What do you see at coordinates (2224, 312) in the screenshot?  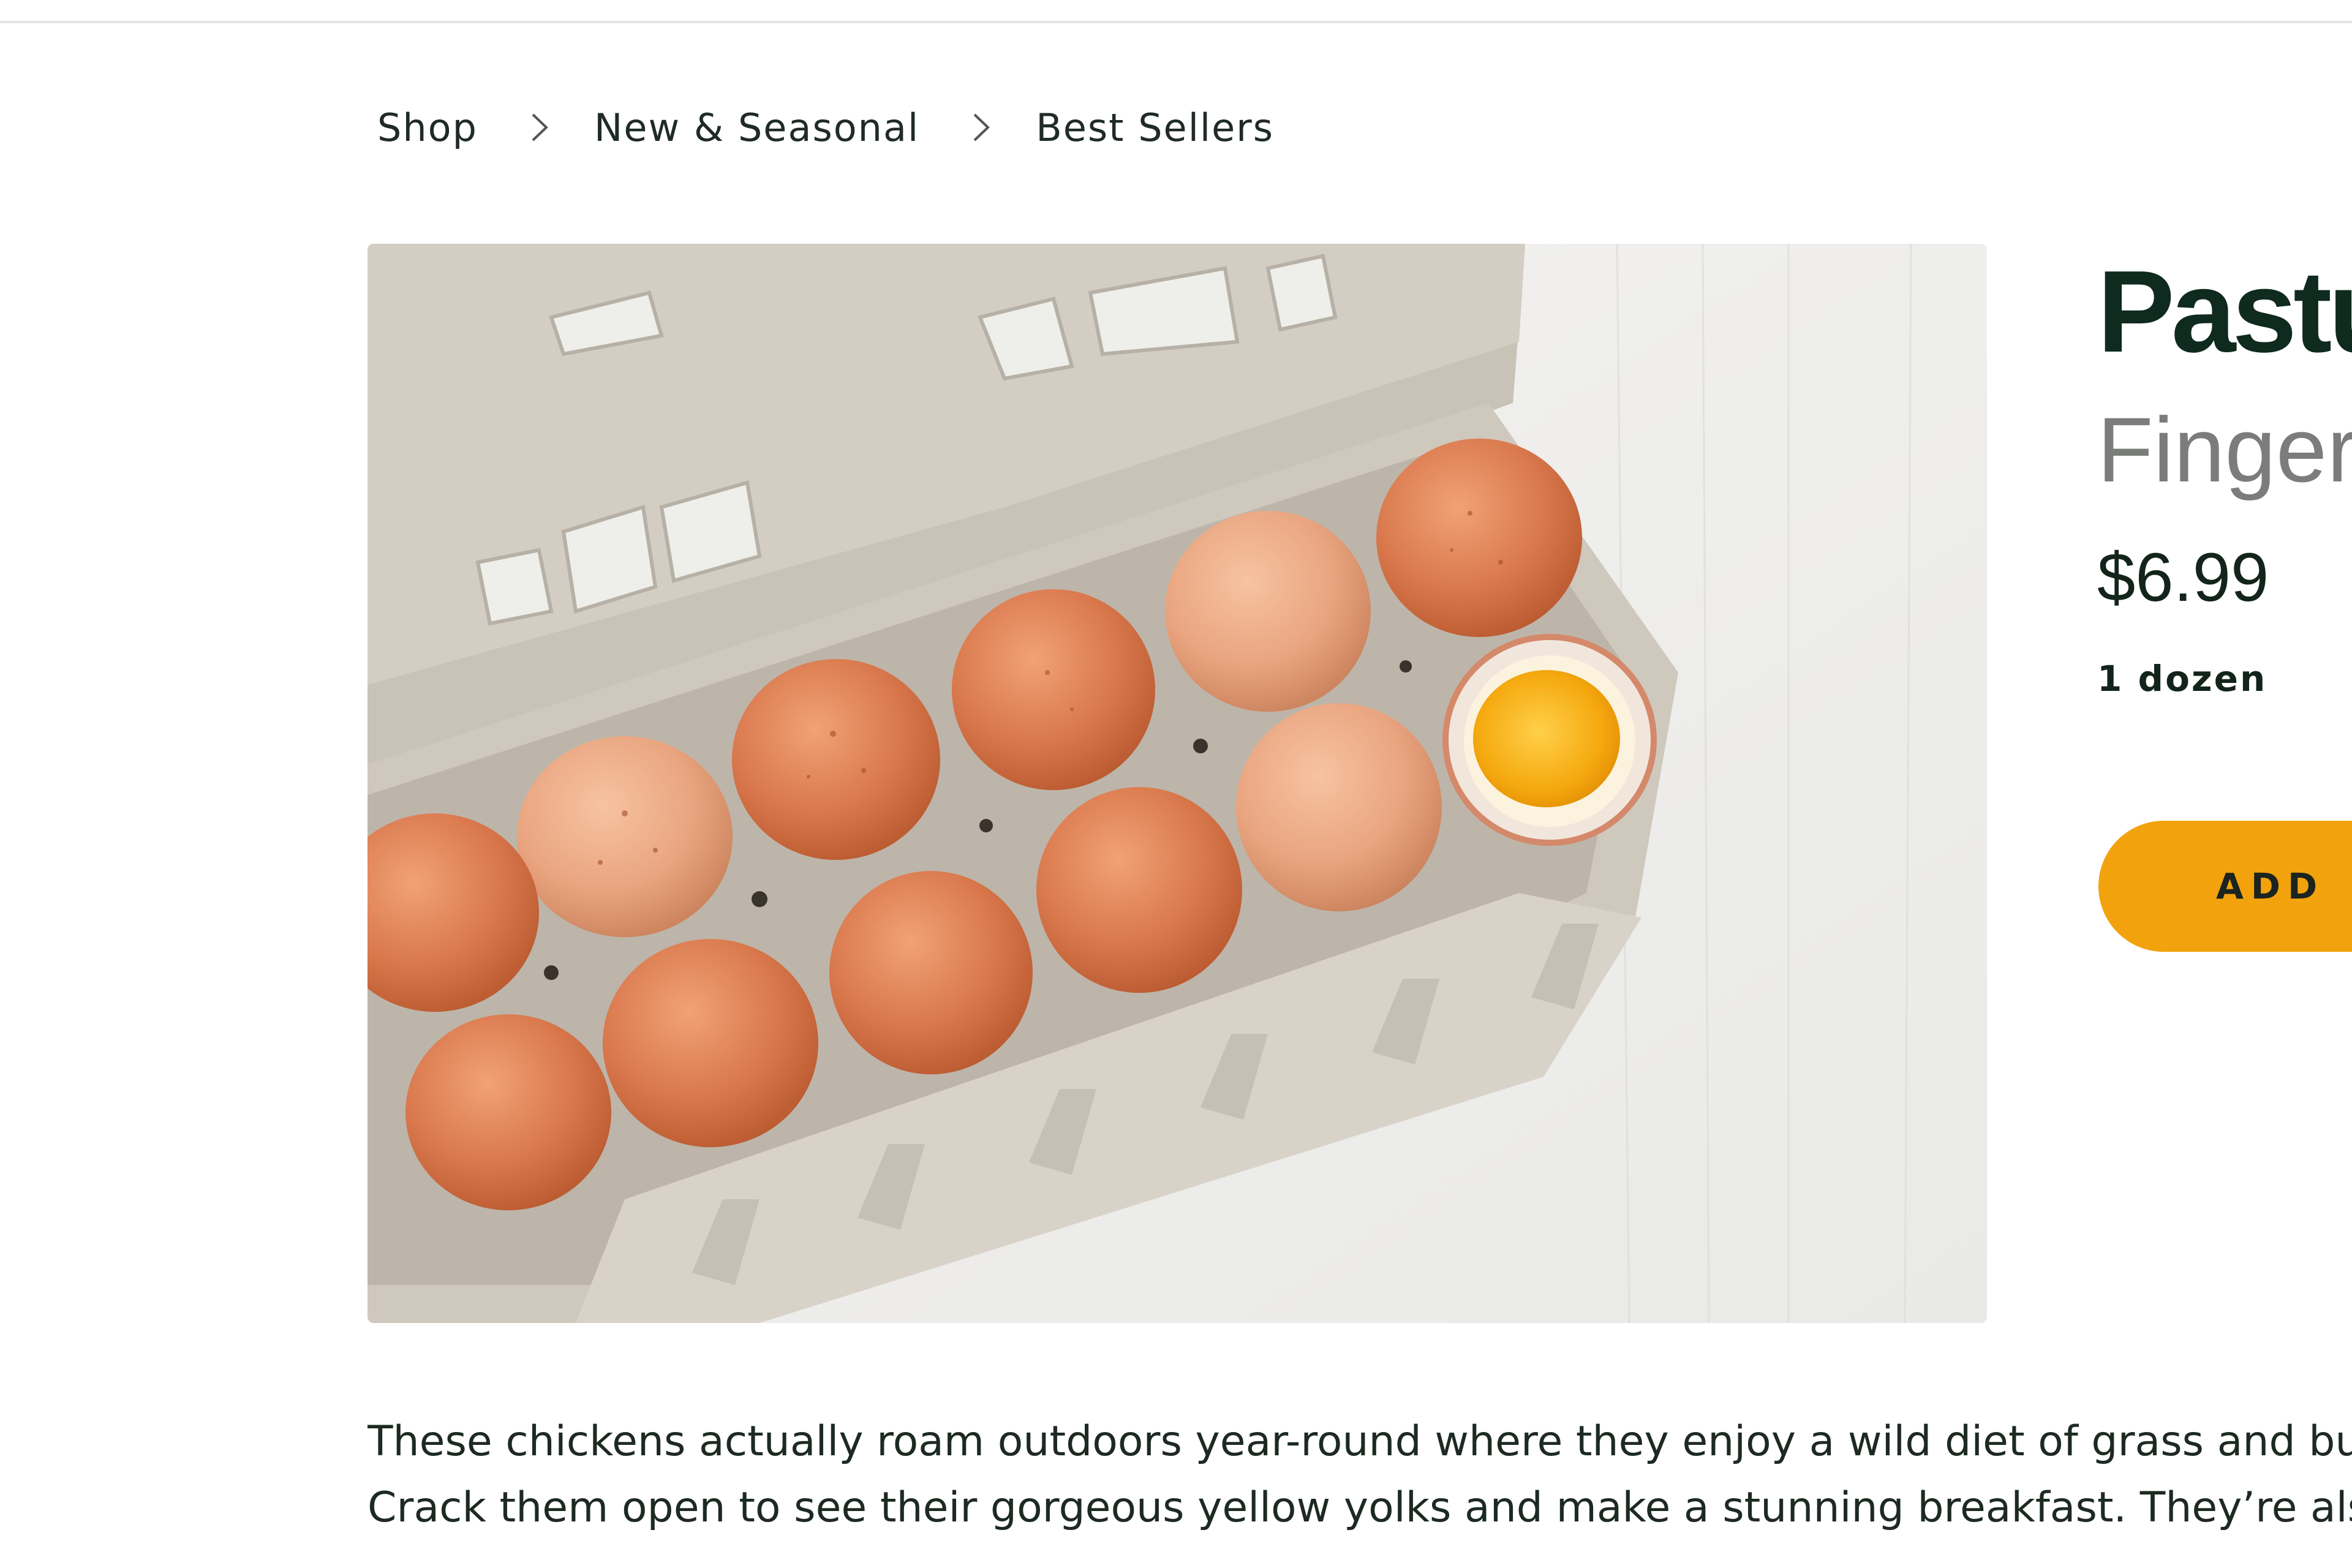 I see `product-title: Pastu` at bounding box center [2224, 312].